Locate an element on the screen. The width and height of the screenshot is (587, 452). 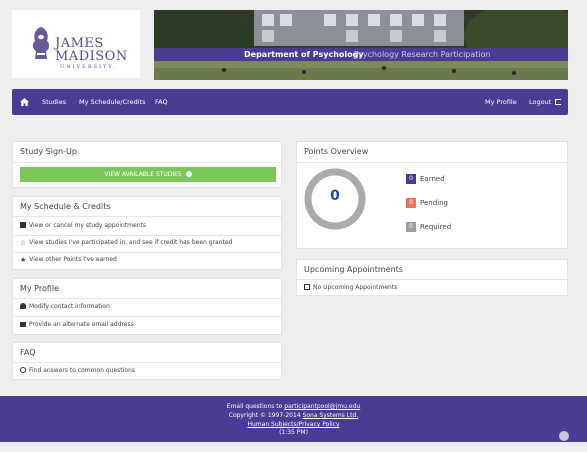
chat-icon is located at coordinates (23, 370).